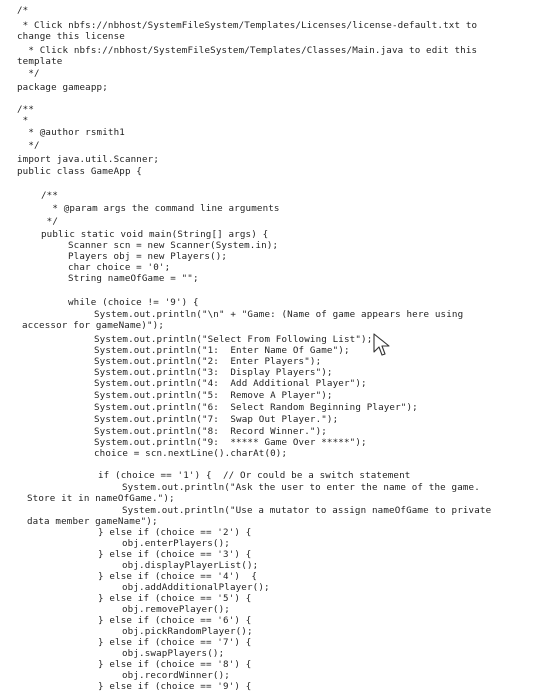  I want to click on mouse-cursor-icon, so click(381, 344).